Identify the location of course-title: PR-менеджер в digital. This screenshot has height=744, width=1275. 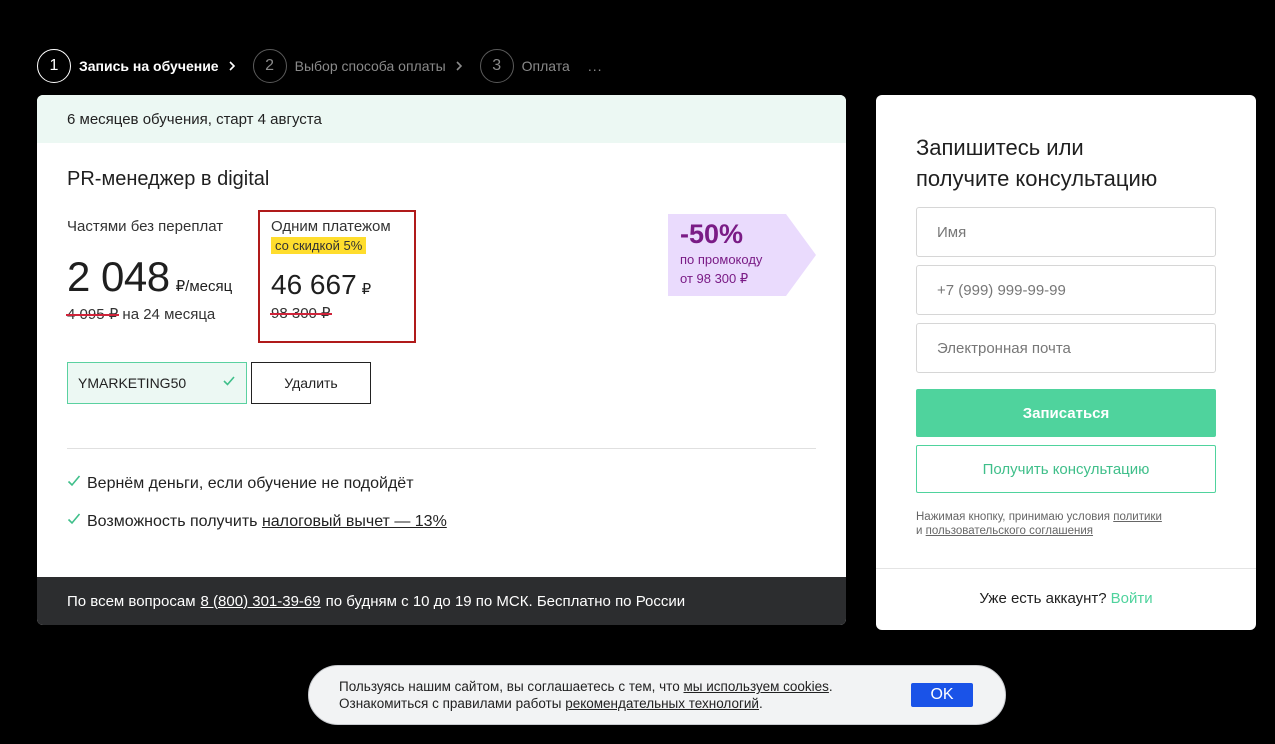
(168, 179).